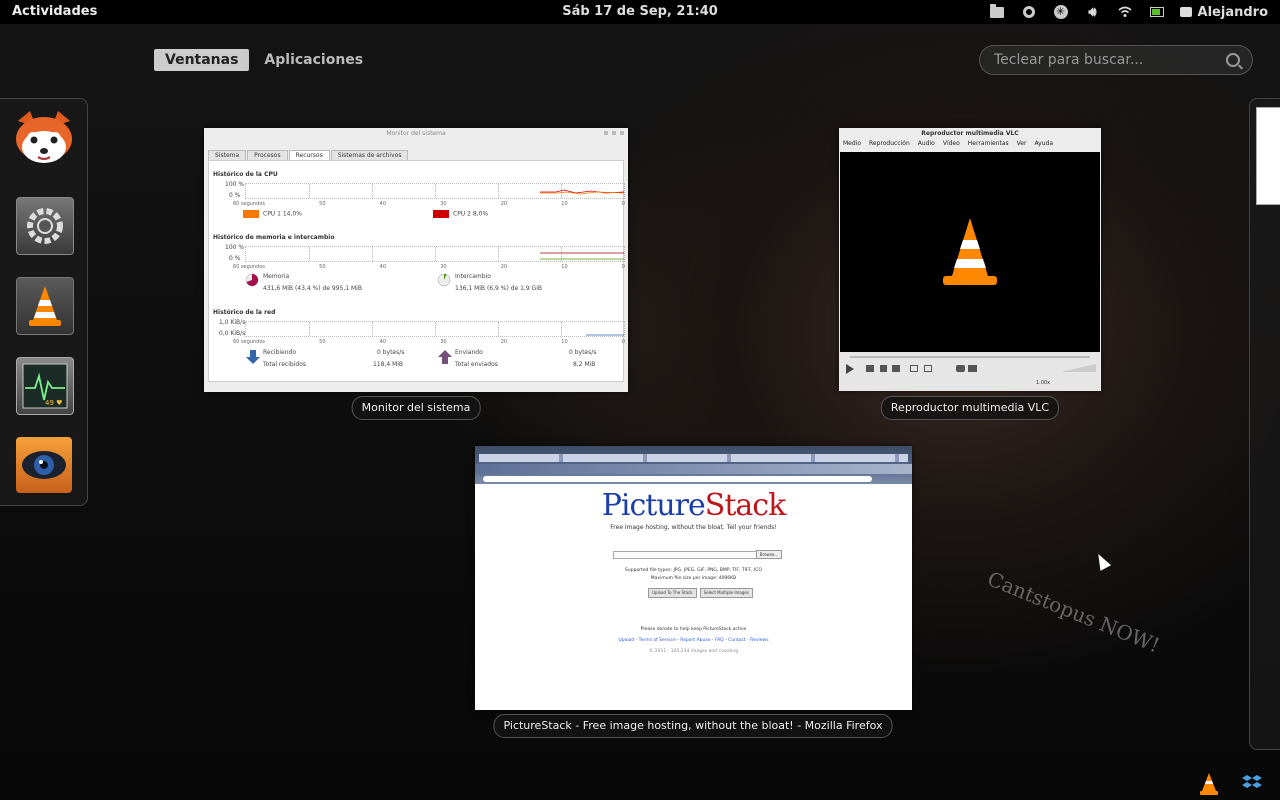 The image size is (1280, 800). What do you see at coordinates (391, 352) in the screenshot?
I see `recv-rate: 0 bytes/s` at bounding box center [391, 352].